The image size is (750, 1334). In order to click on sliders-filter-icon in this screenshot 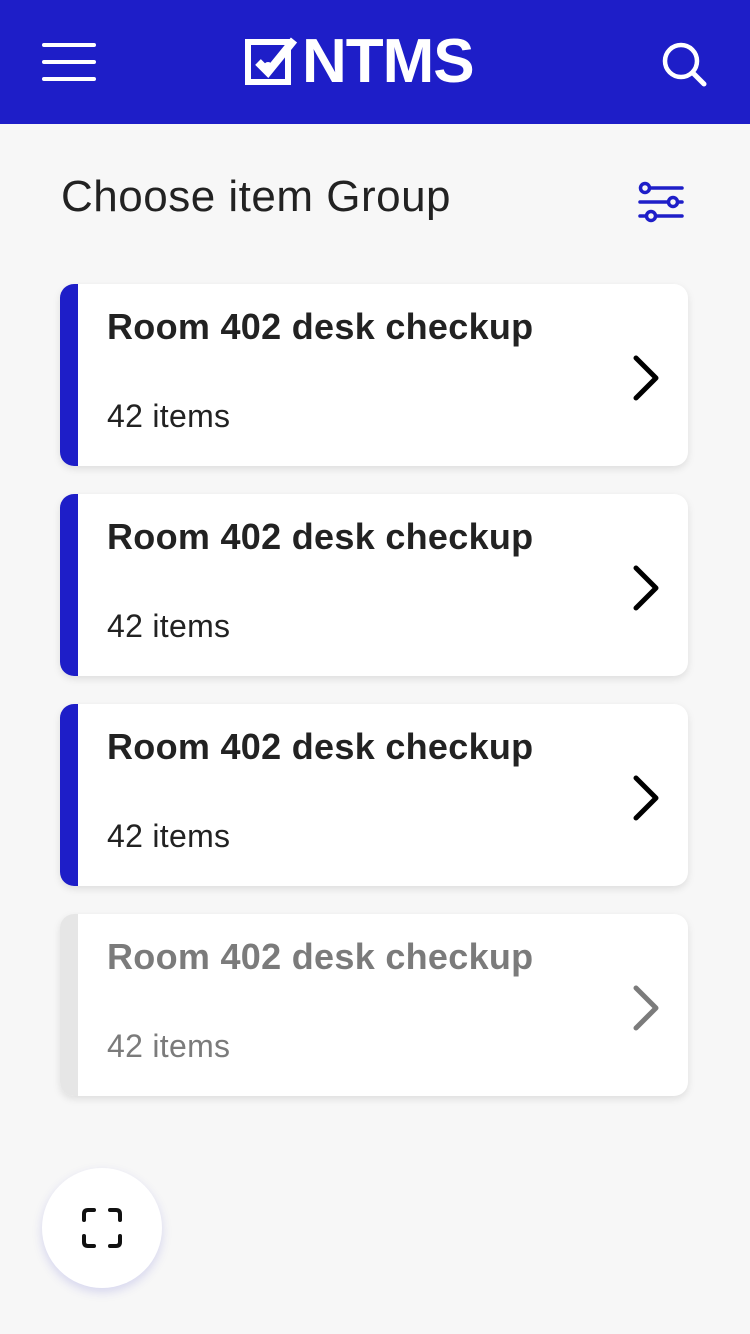, I will do `click(661, 202)`.